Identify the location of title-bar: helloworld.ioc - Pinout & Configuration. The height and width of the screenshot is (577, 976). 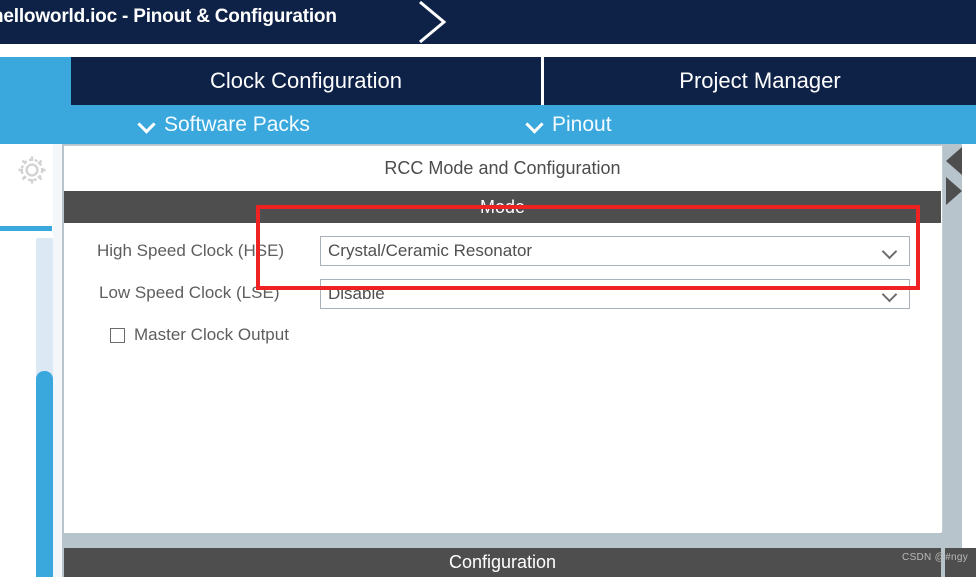
(488, 22).